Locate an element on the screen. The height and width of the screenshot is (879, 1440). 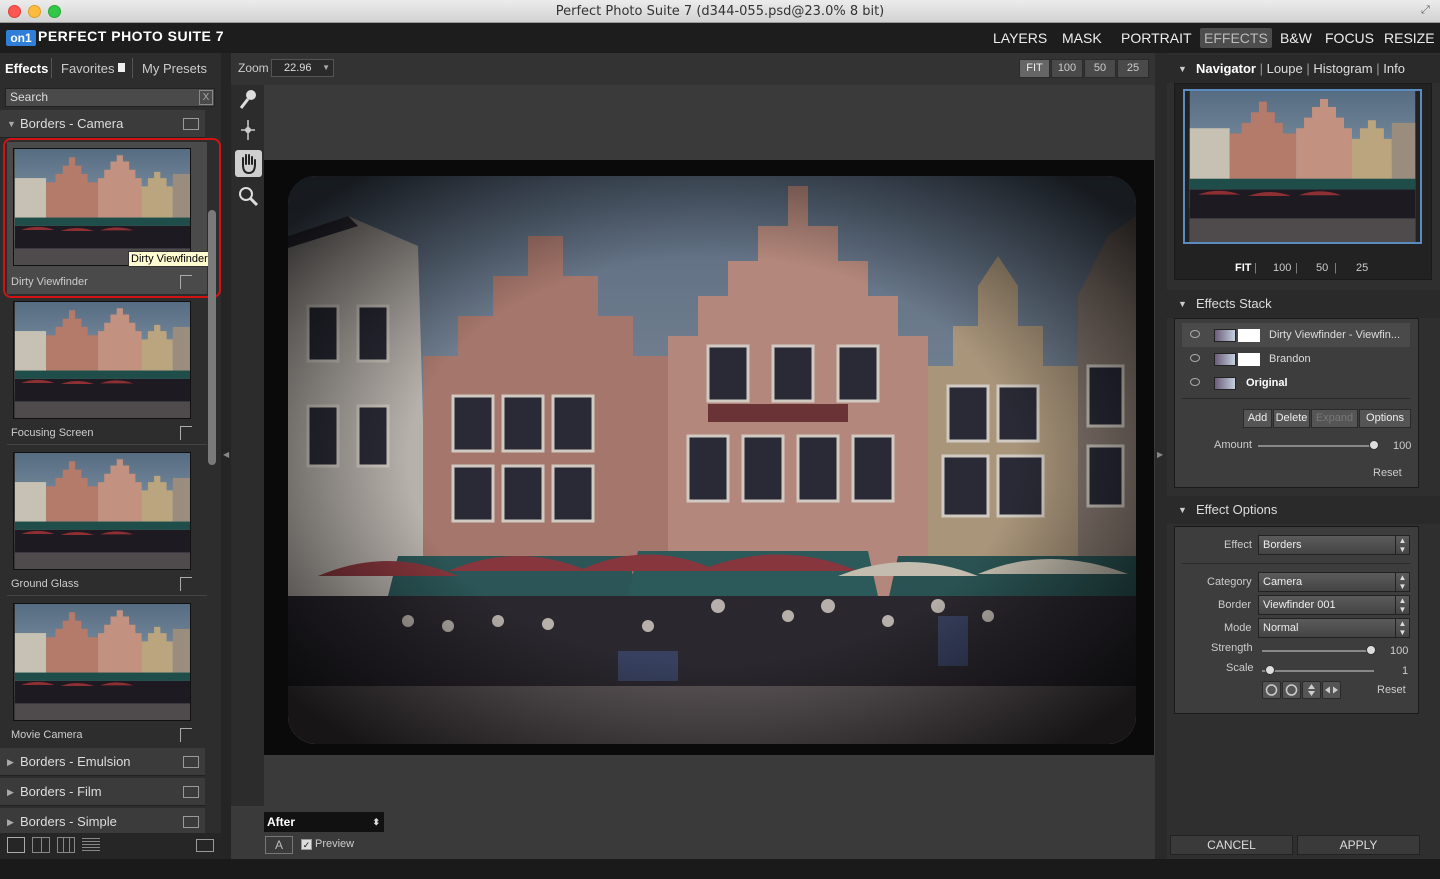
category-borders-camera: ▼ Borders - Camera is located at coordinates (102, 124).